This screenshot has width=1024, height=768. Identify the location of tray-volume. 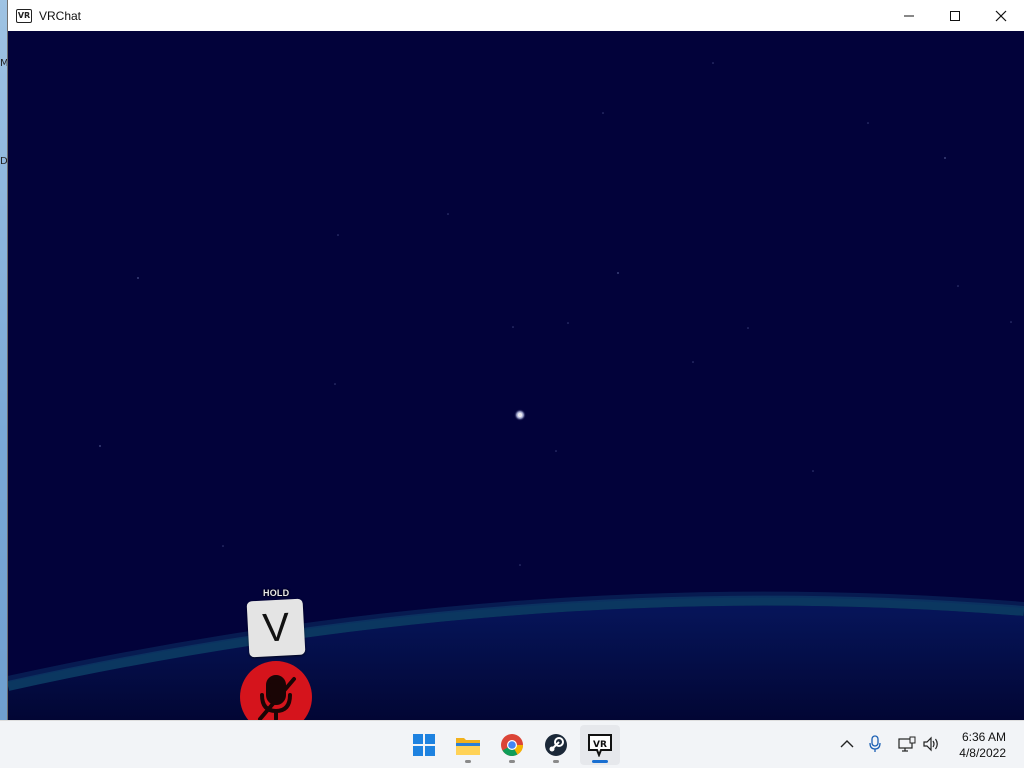
(931, 744).